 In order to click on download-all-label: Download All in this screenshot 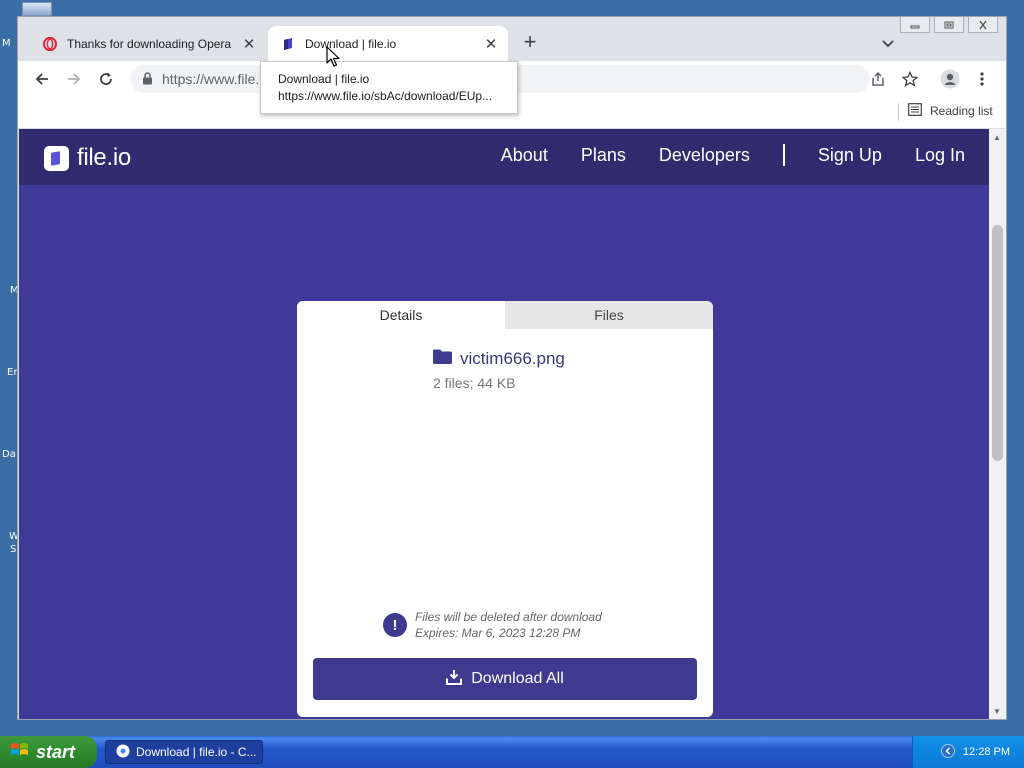, I will do `click(517, 678)`.